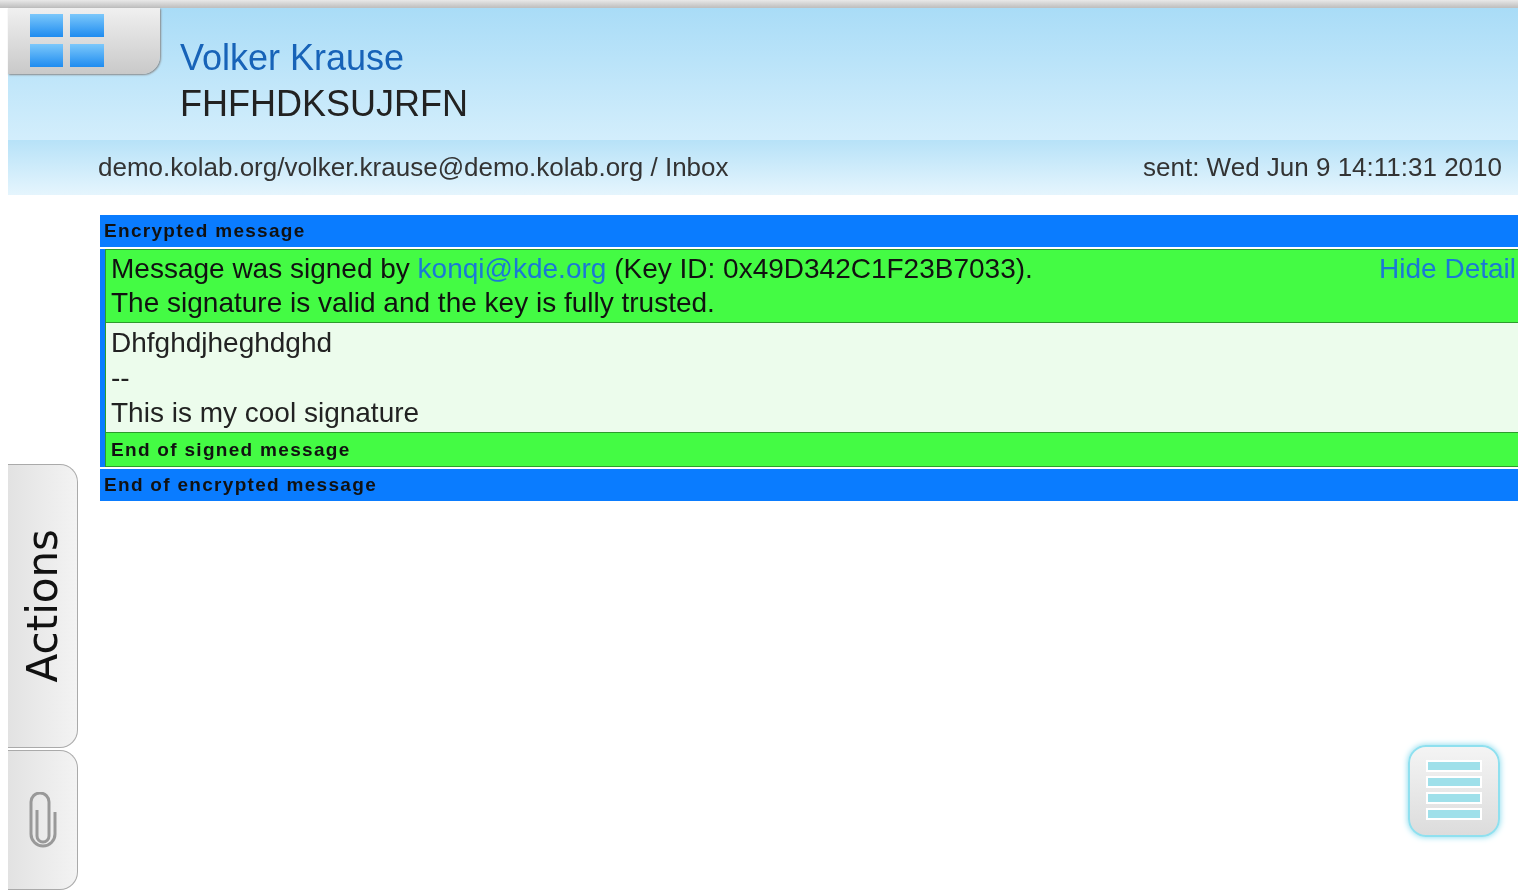 This screenshot has width=1518, height=892. What do you see at coordinates (324, 104) in the screenshot?
I see `message-subject: FHFHDKSUJRFN` at bounding box center [324, 104].